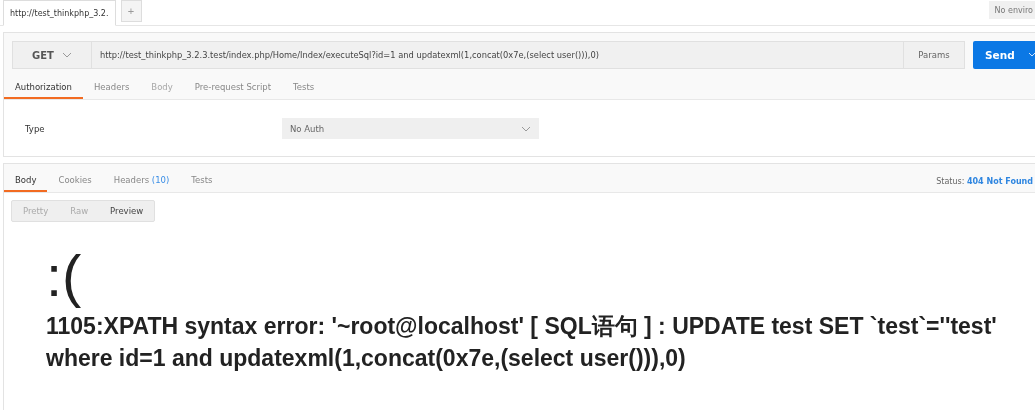 The width and height of the screenshot is (1035, 410). Describe the element at coordinates (1031, 55) in the screenshot. I see `caret-icon` at that location.